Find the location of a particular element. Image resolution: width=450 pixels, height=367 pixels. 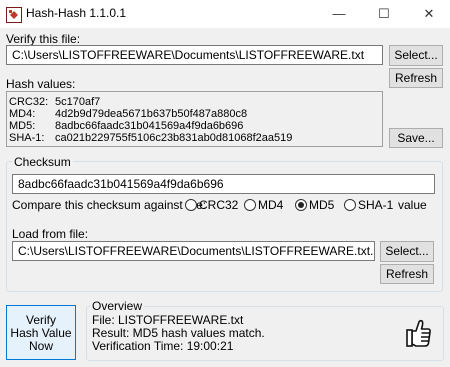

checksum-input: 8adbc66faadc31b041569a4f9da6b696 is located at coordinates (223, 184).